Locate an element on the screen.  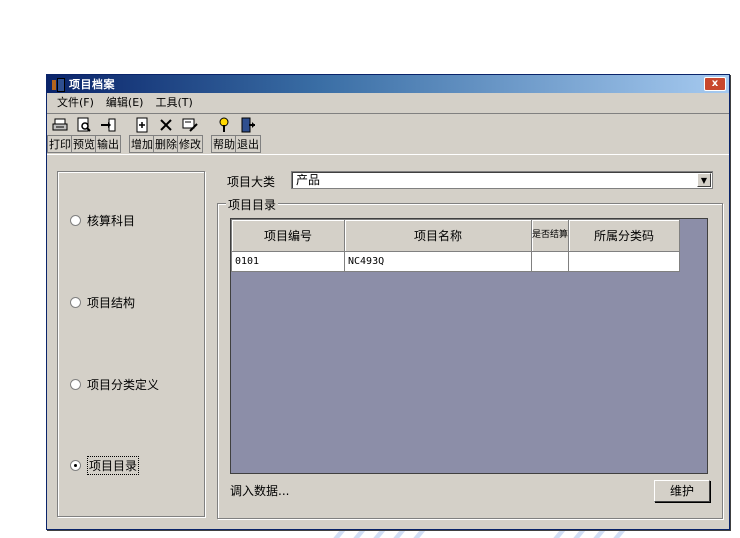
chevron-down-icon: ▼ is located at coordinates (704, 180).